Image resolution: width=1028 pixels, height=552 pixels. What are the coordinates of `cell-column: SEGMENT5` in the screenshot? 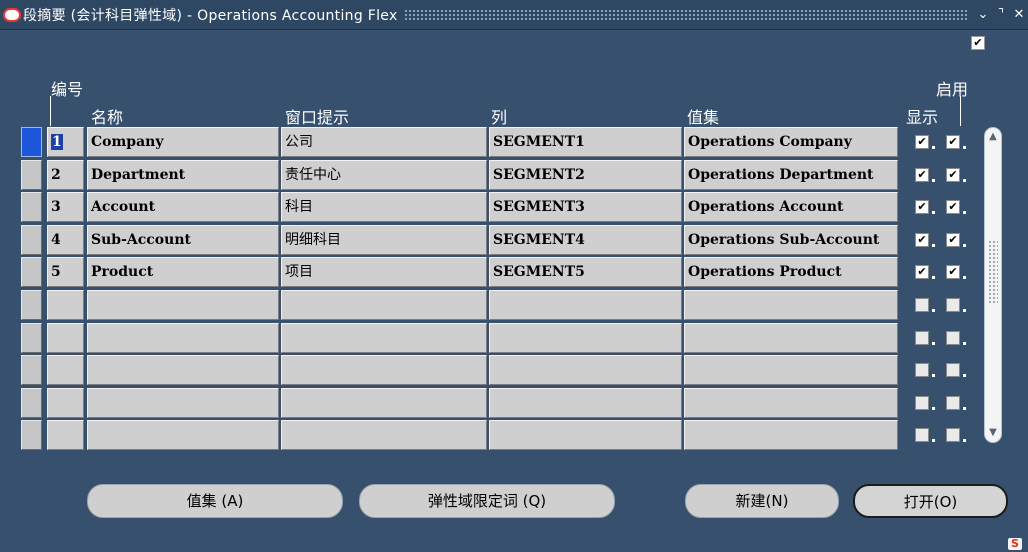 It's located at (585, 272).